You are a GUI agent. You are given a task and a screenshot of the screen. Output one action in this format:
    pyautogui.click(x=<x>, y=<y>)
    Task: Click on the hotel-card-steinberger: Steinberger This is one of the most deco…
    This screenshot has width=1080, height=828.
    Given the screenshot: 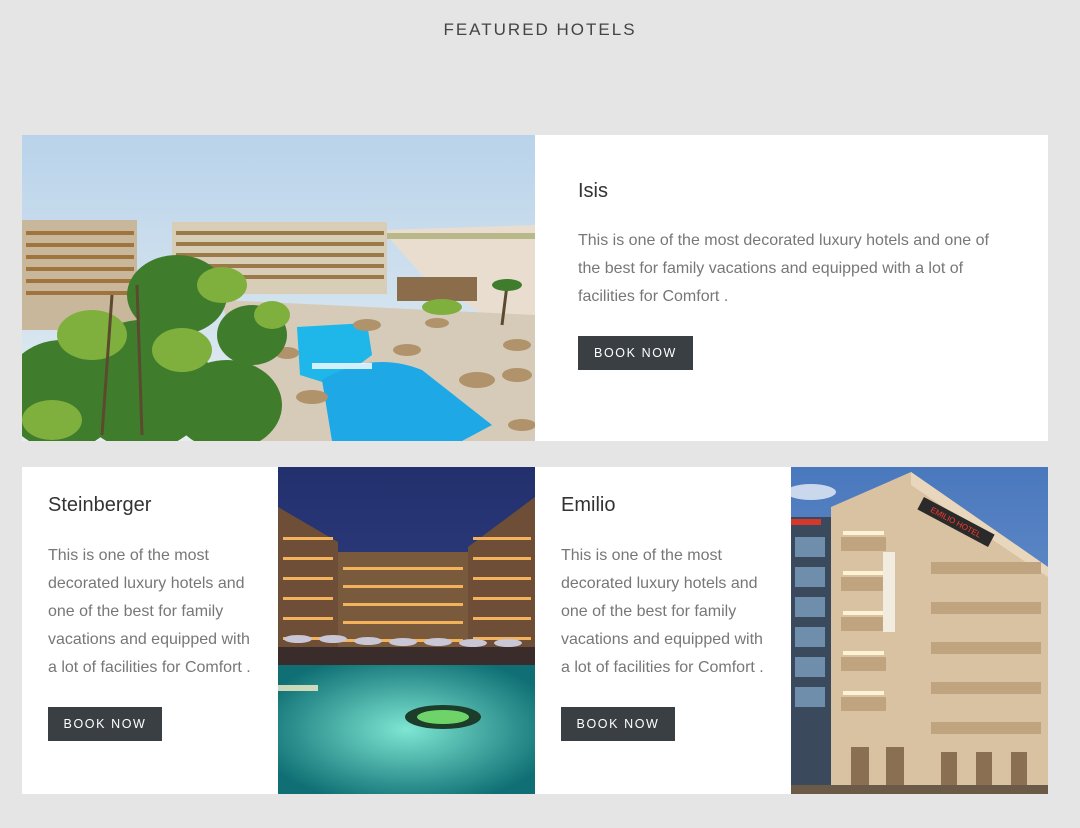 What is the action you would take?
    pyautogui.click(x=150, y=630)
    